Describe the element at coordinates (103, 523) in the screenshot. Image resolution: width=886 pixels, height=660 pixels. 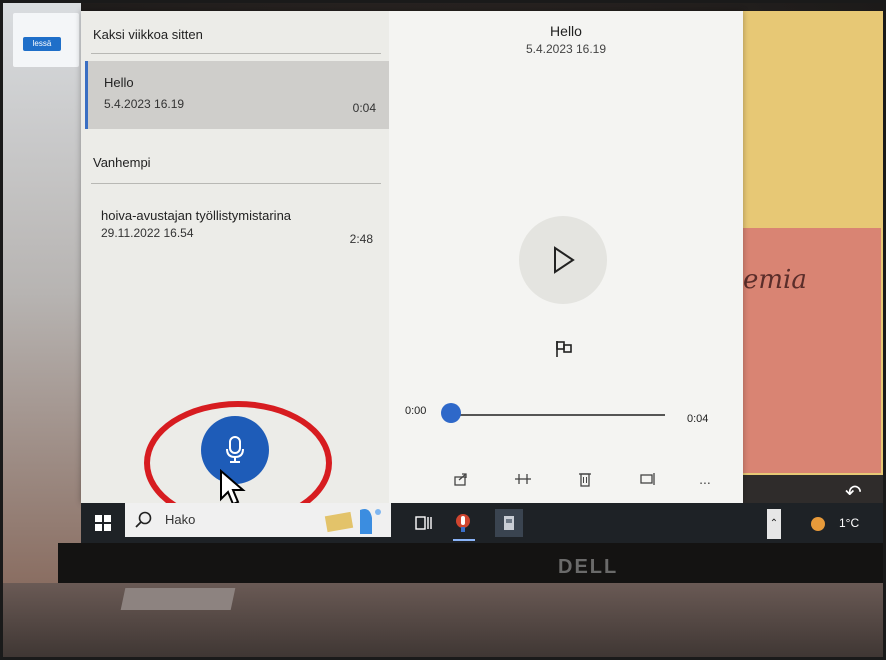
I see `windows-start-icon` at that location.